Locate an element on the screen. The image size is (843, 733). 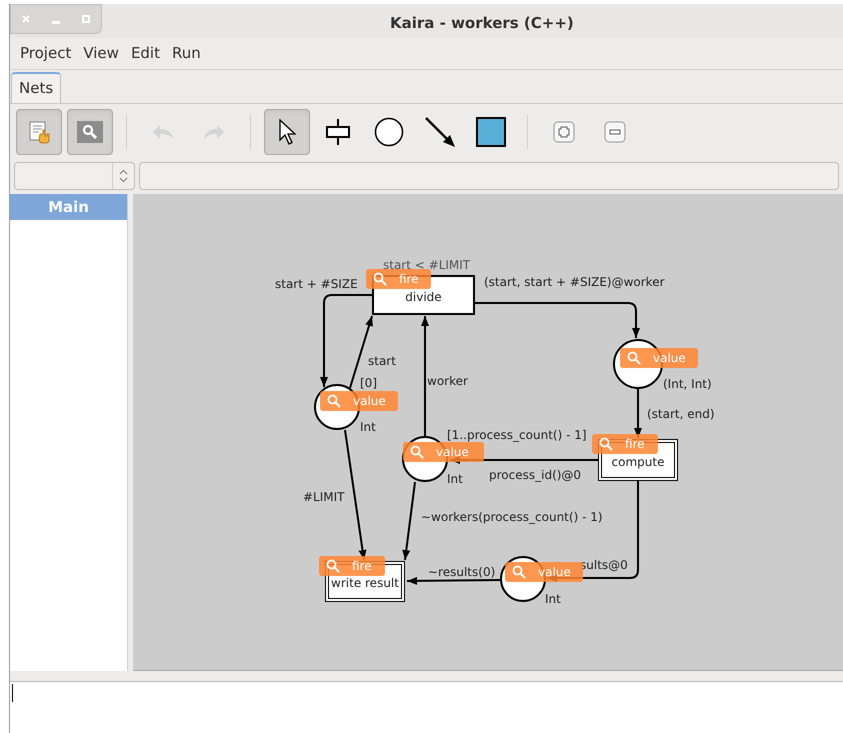
arc-label: start + #SIZE is located at coordinates (316, 284).